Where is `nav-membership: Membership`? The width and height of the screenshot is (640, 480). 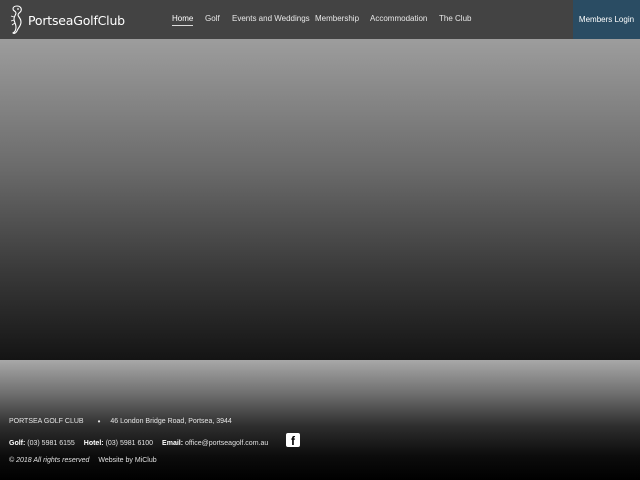 nav-membership: Membership is located at coordinates (337, 18).